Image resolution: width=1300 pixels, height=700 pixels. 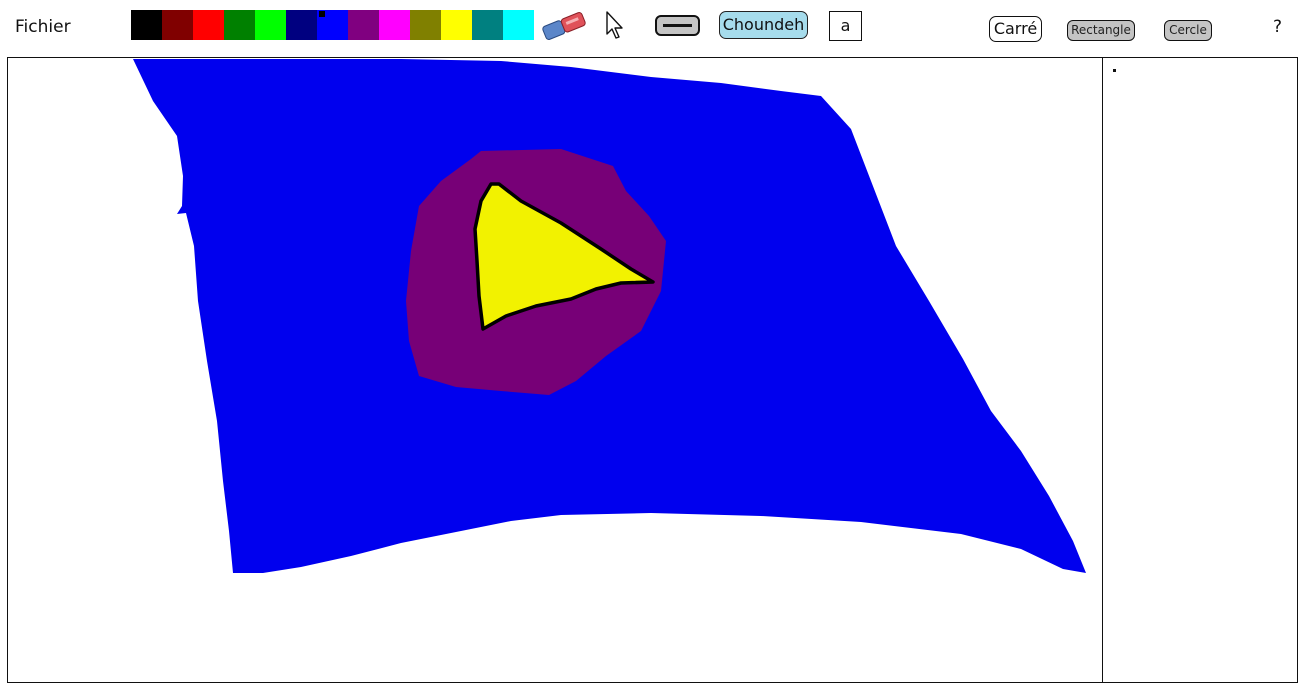 What do you see at coordinates (1101, 30) in the screenshot?
I see `rectangle-button: Rectangle` at bounding box center [1101, 30].